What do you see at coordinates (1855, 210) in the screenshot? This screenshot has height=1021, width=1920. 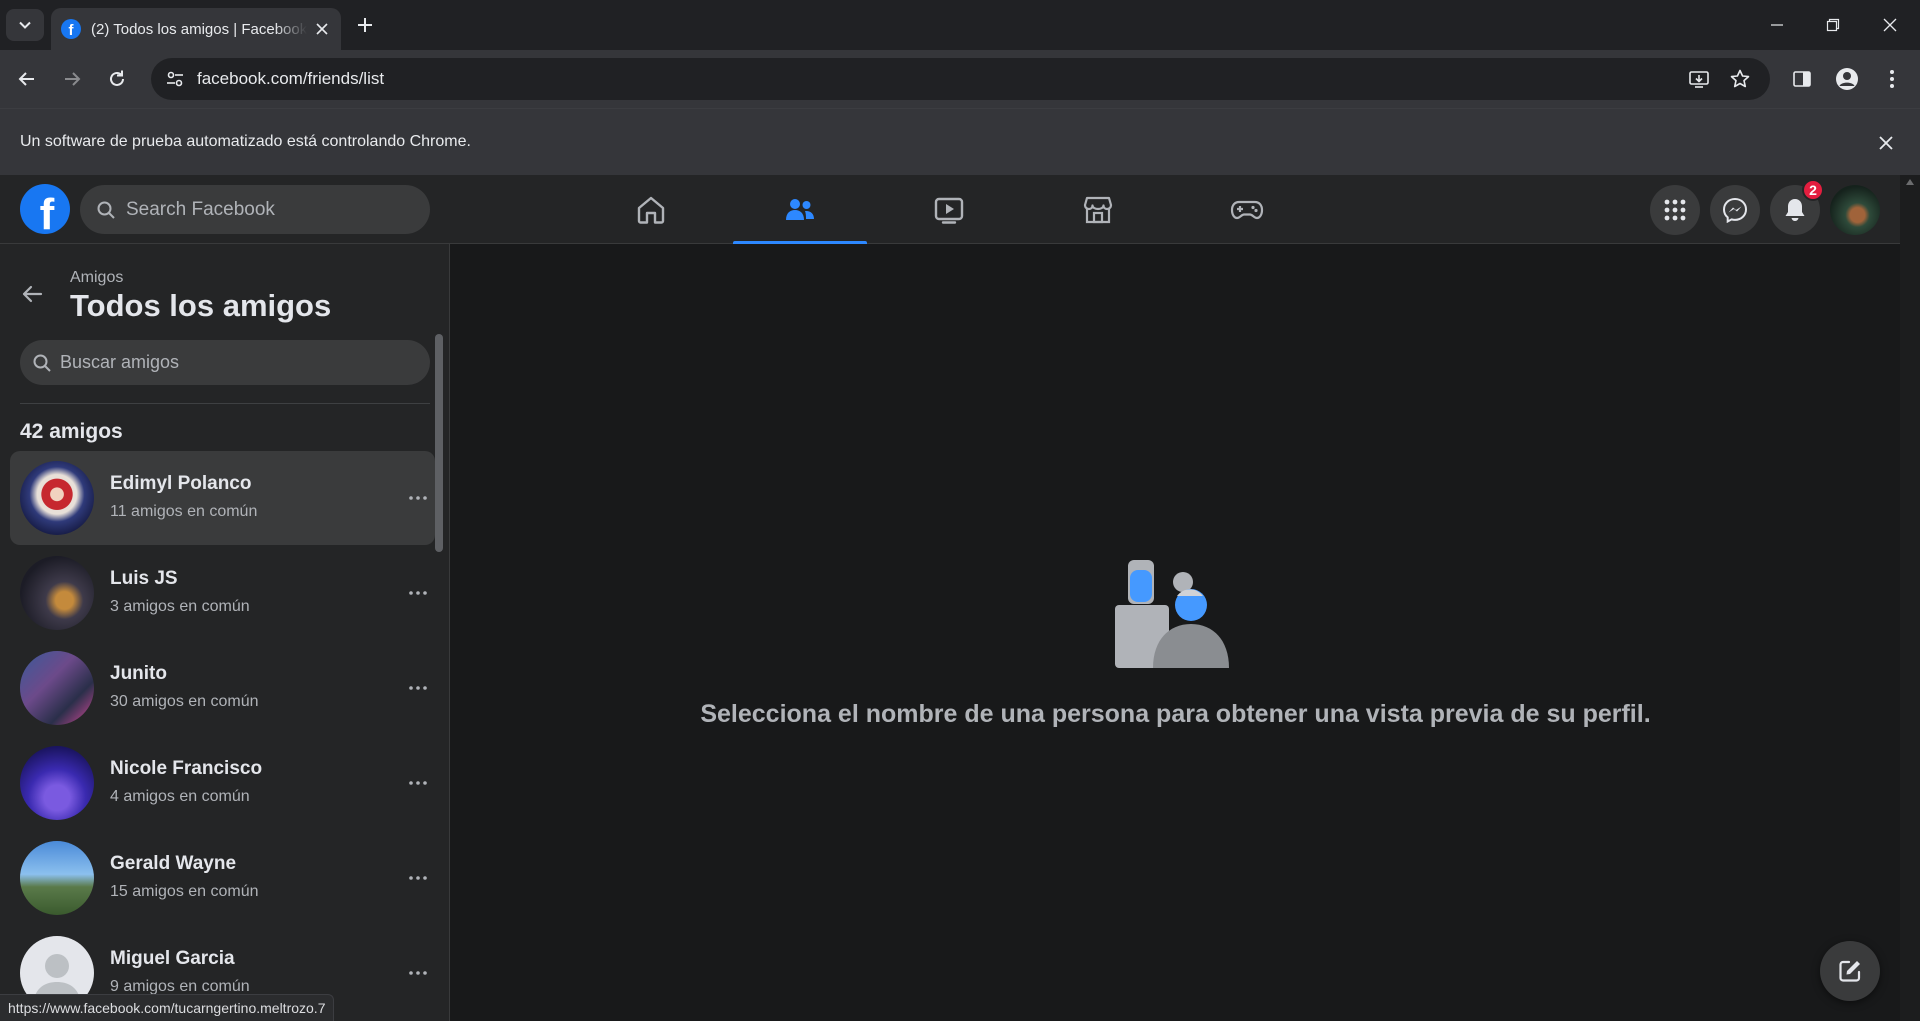 I see `account-avatar` at bounding box center [1855, 210].